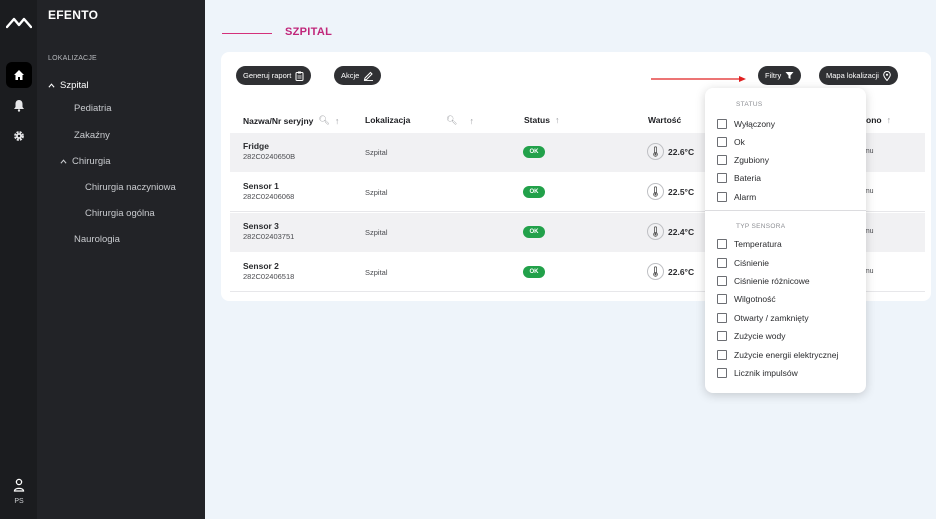  Describe the element at coordinates (758, 244) in the screenshot. I see `filter-option-label: Temperatura` at that location.